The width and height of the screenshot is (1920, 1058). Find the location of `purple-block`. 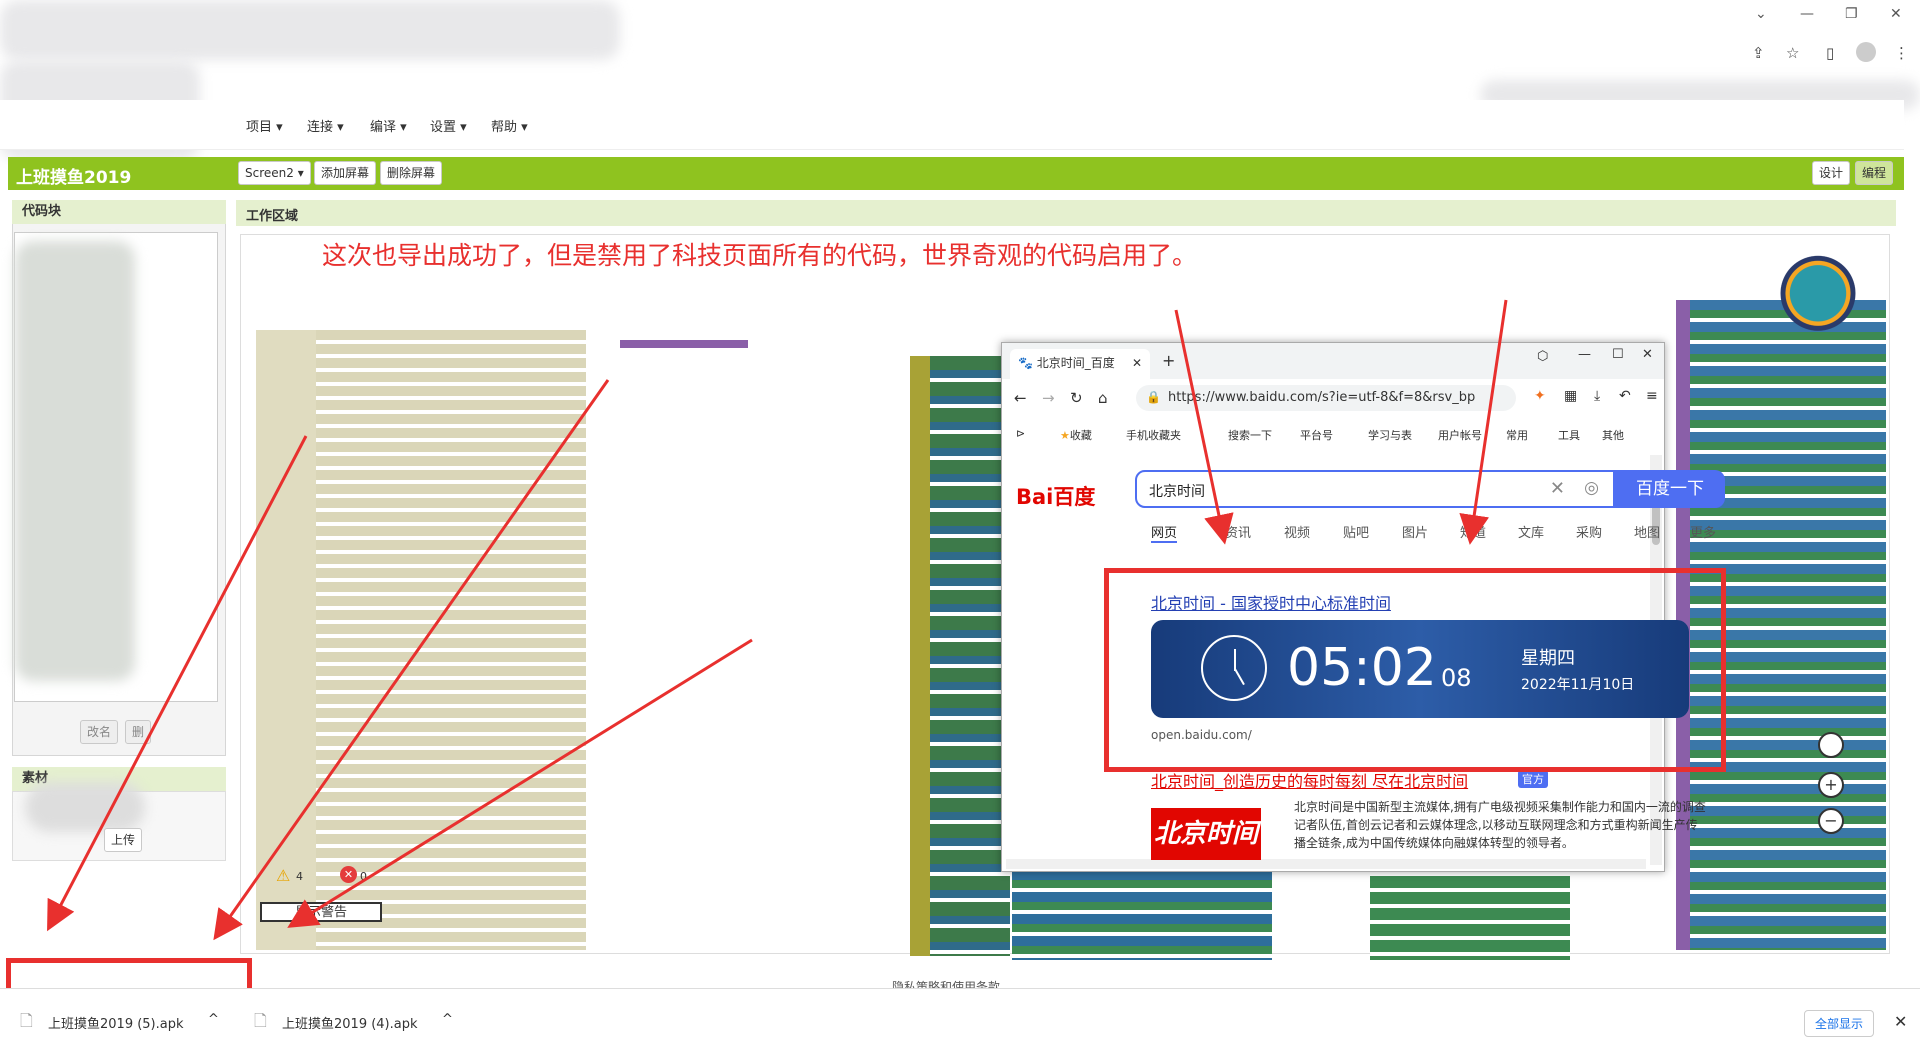

purple-block is located at coordinates (684, 344).